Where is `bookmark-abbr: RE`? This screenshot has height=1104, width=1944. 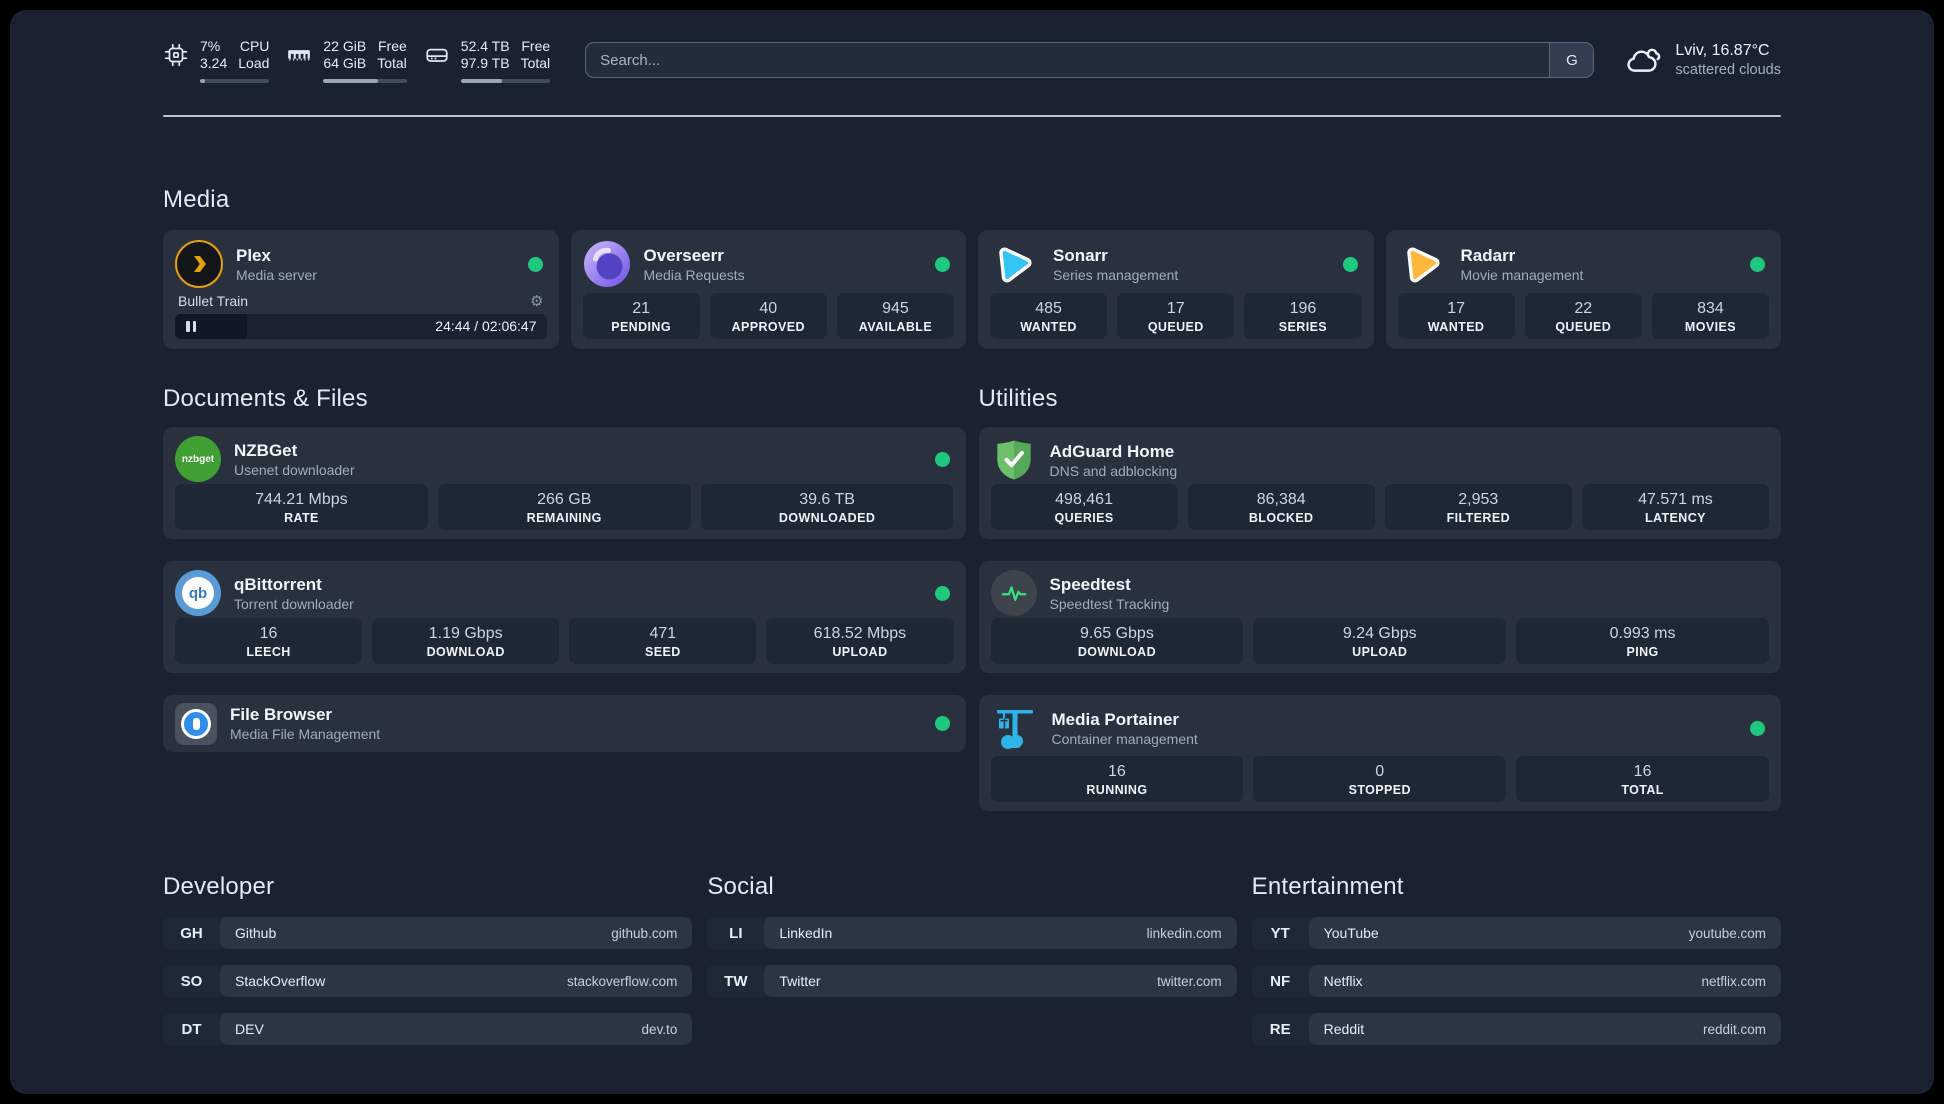
bookmark-abbr: RE is located at coordinates (1280, 1029).